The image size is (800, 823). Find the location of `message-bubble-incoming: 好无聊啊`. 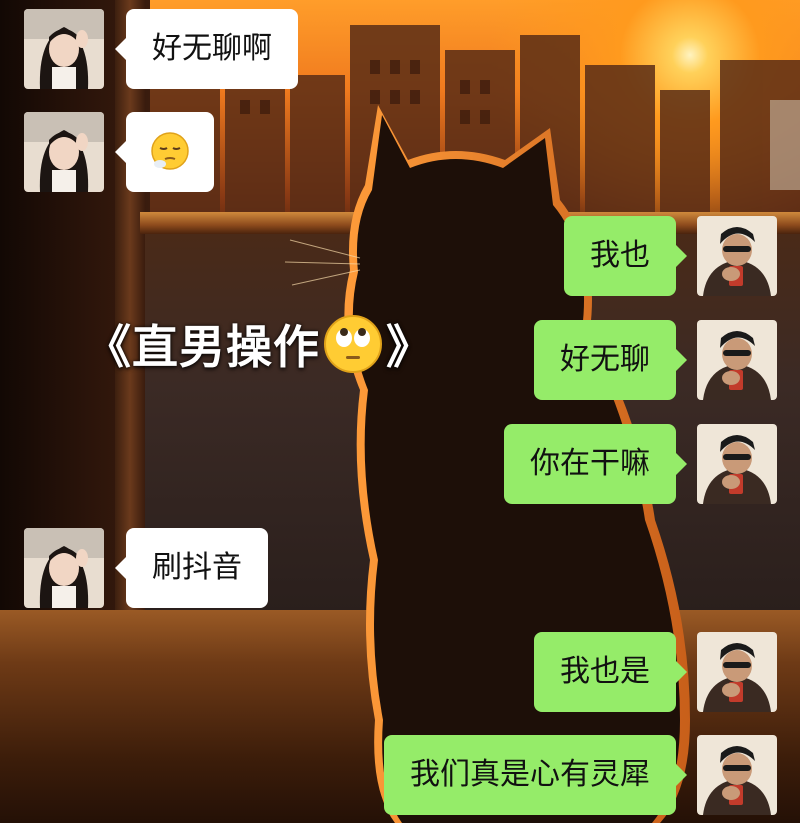

message-bubble-incoming: 好无聊啊 is located at coordinates (206, 49).